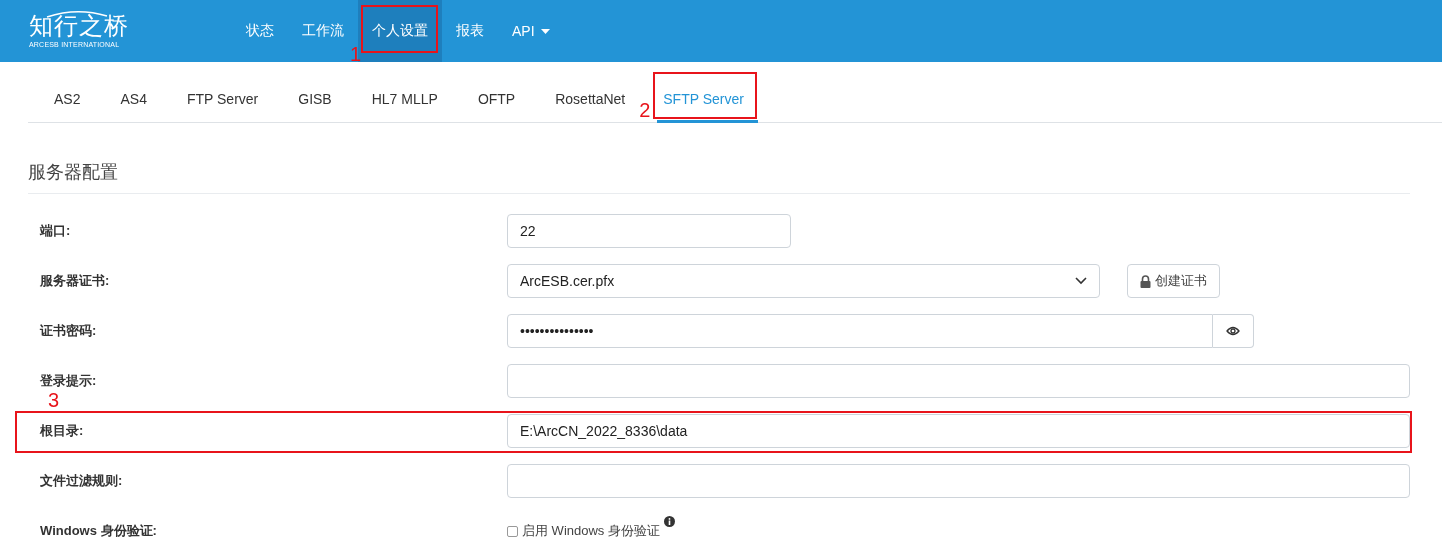  What do you see at coordinates (81, 481) in the screenshot?
I see `field-label: 文件过滤规则:` at bounding box center [81, 481].